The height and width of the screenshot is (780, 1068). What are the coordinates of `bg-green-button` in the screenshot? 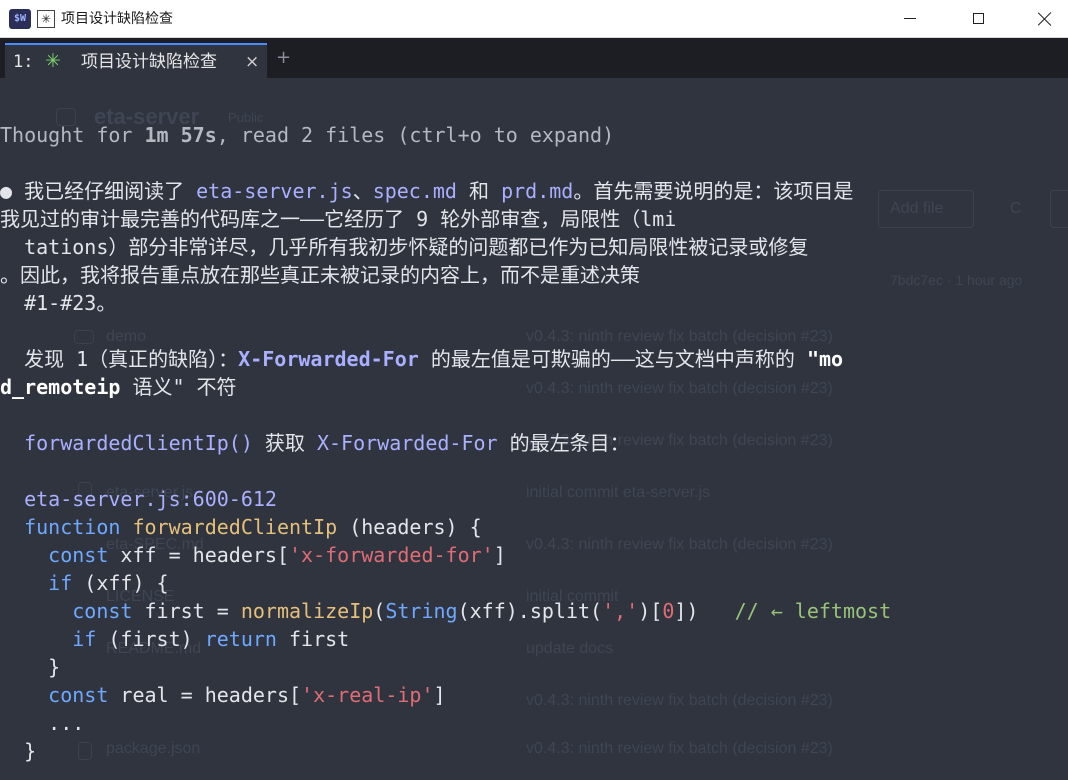 It's located at (1059, 209).